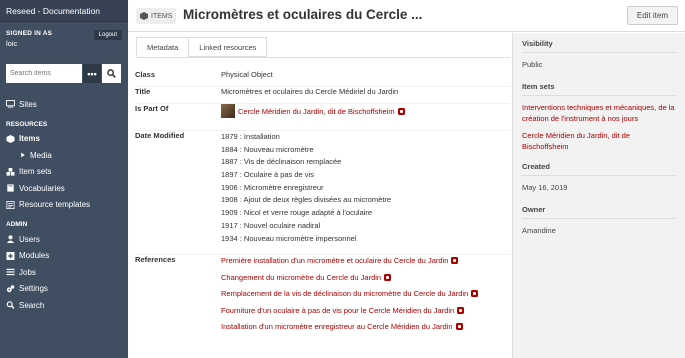 This screenshot has height=358, width=685. Describe the element at coordinates (10, 255) in the screenshot. I see `plus-square-icon` at that location.